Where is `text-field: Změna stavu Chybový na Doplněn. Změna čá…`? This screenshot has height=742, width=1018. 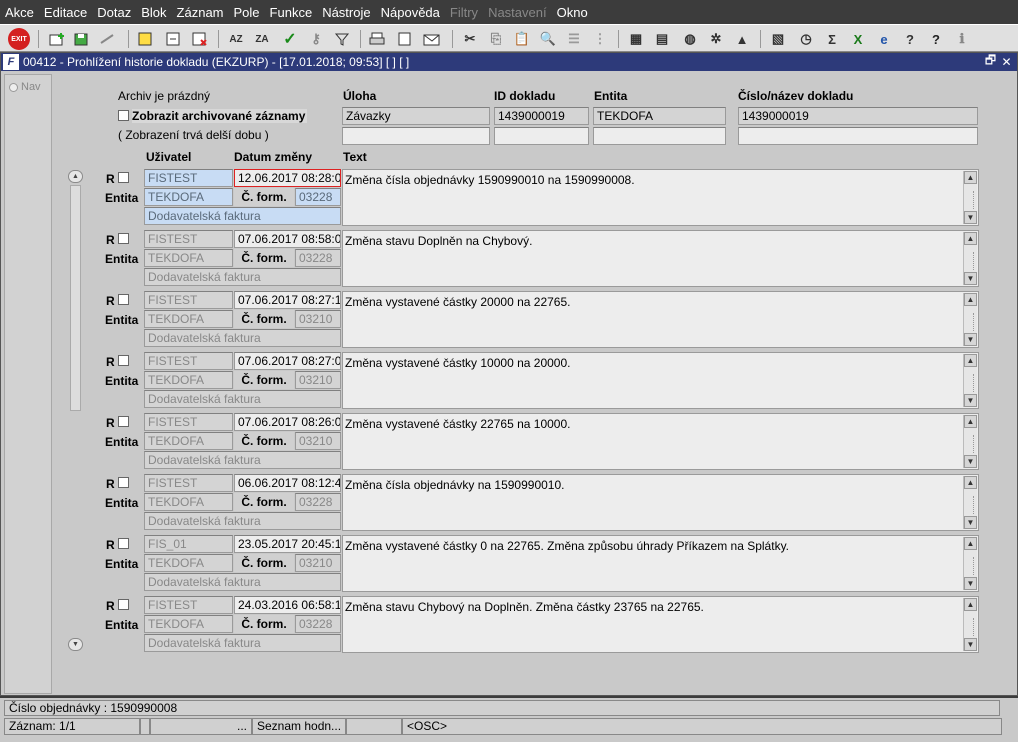 text-field: Změna stavu Chybový na Doplněn. Změna čá… is located at coordinates (660, 624).